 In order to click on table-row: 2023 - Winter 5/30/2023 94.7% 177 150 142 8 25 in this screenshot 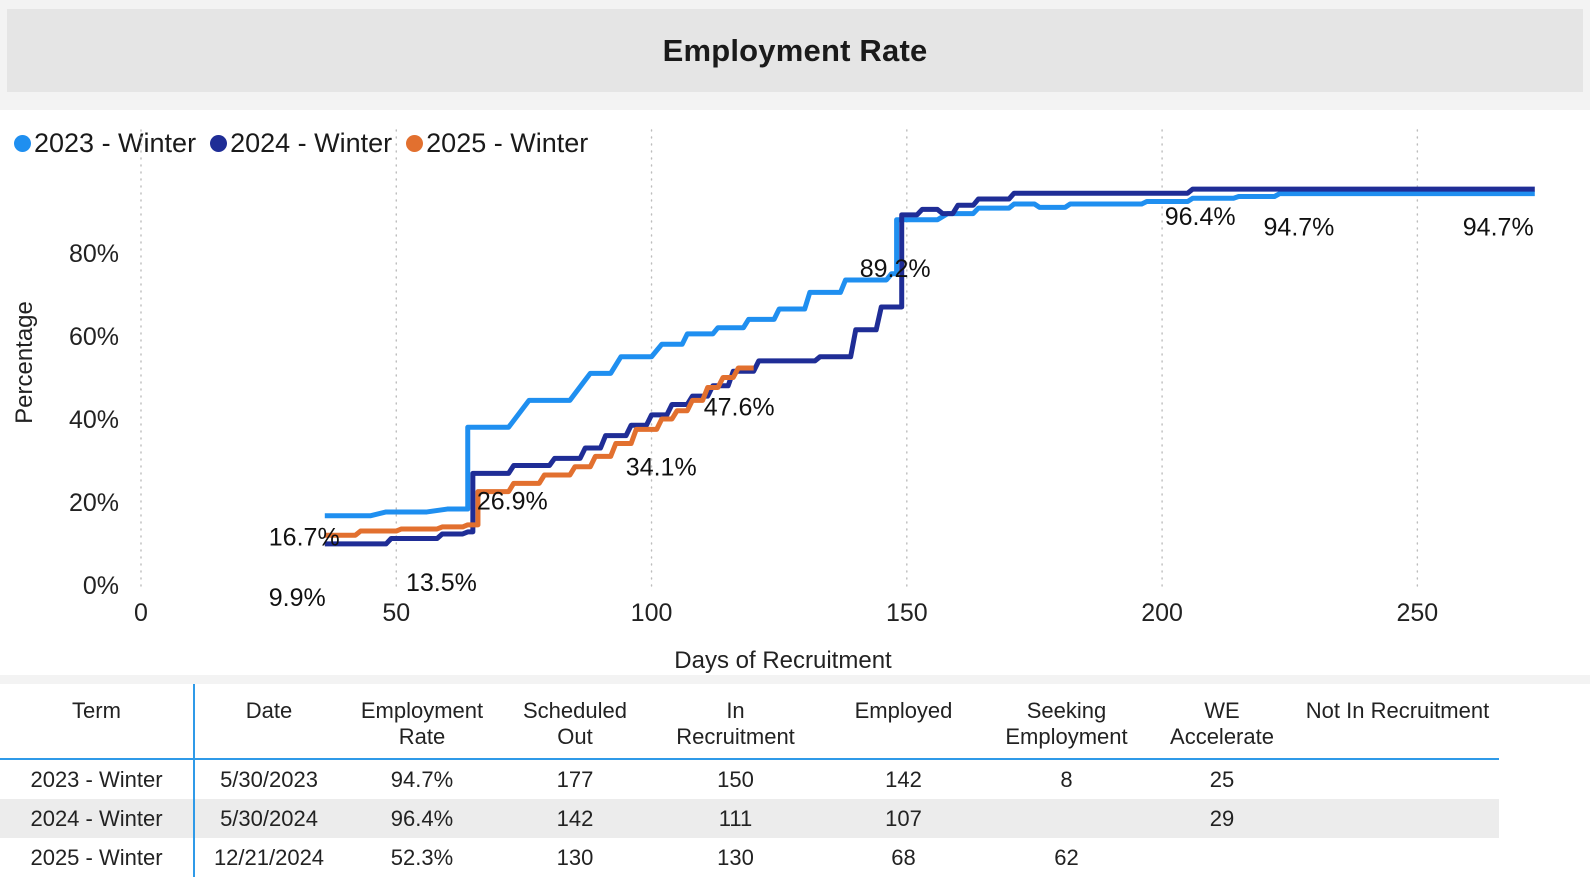, I will do `click(749, 778)`.